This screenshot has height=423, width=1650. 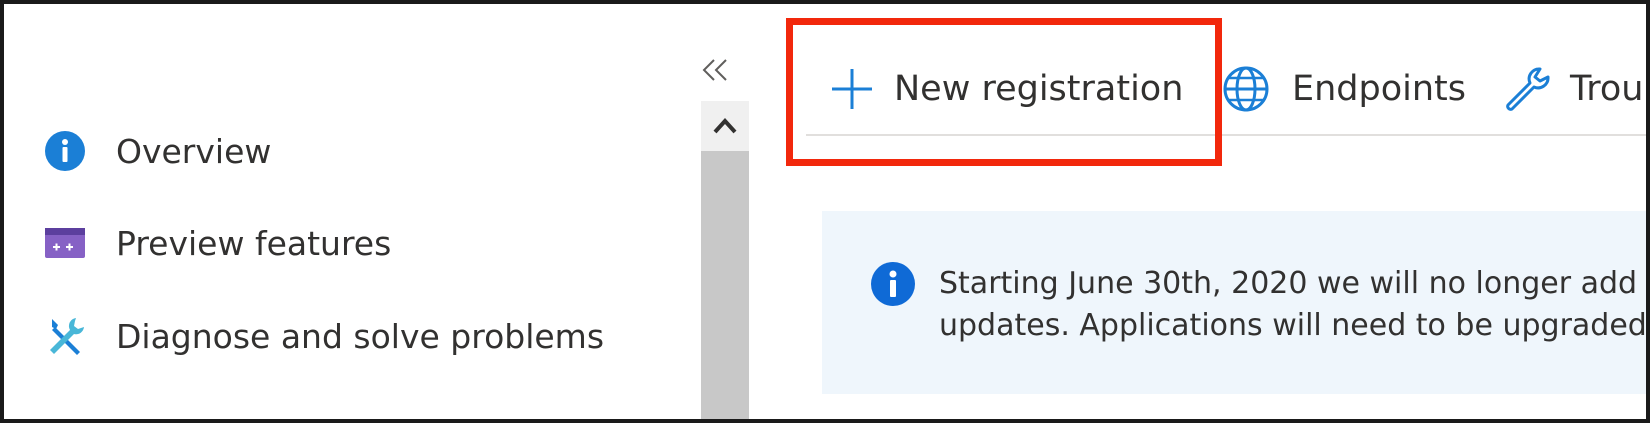 What do you see at coordinates (254, 243) in the screenshot?
I see `sidebar-item-label: Preview features` at bounding box center [254, 243].